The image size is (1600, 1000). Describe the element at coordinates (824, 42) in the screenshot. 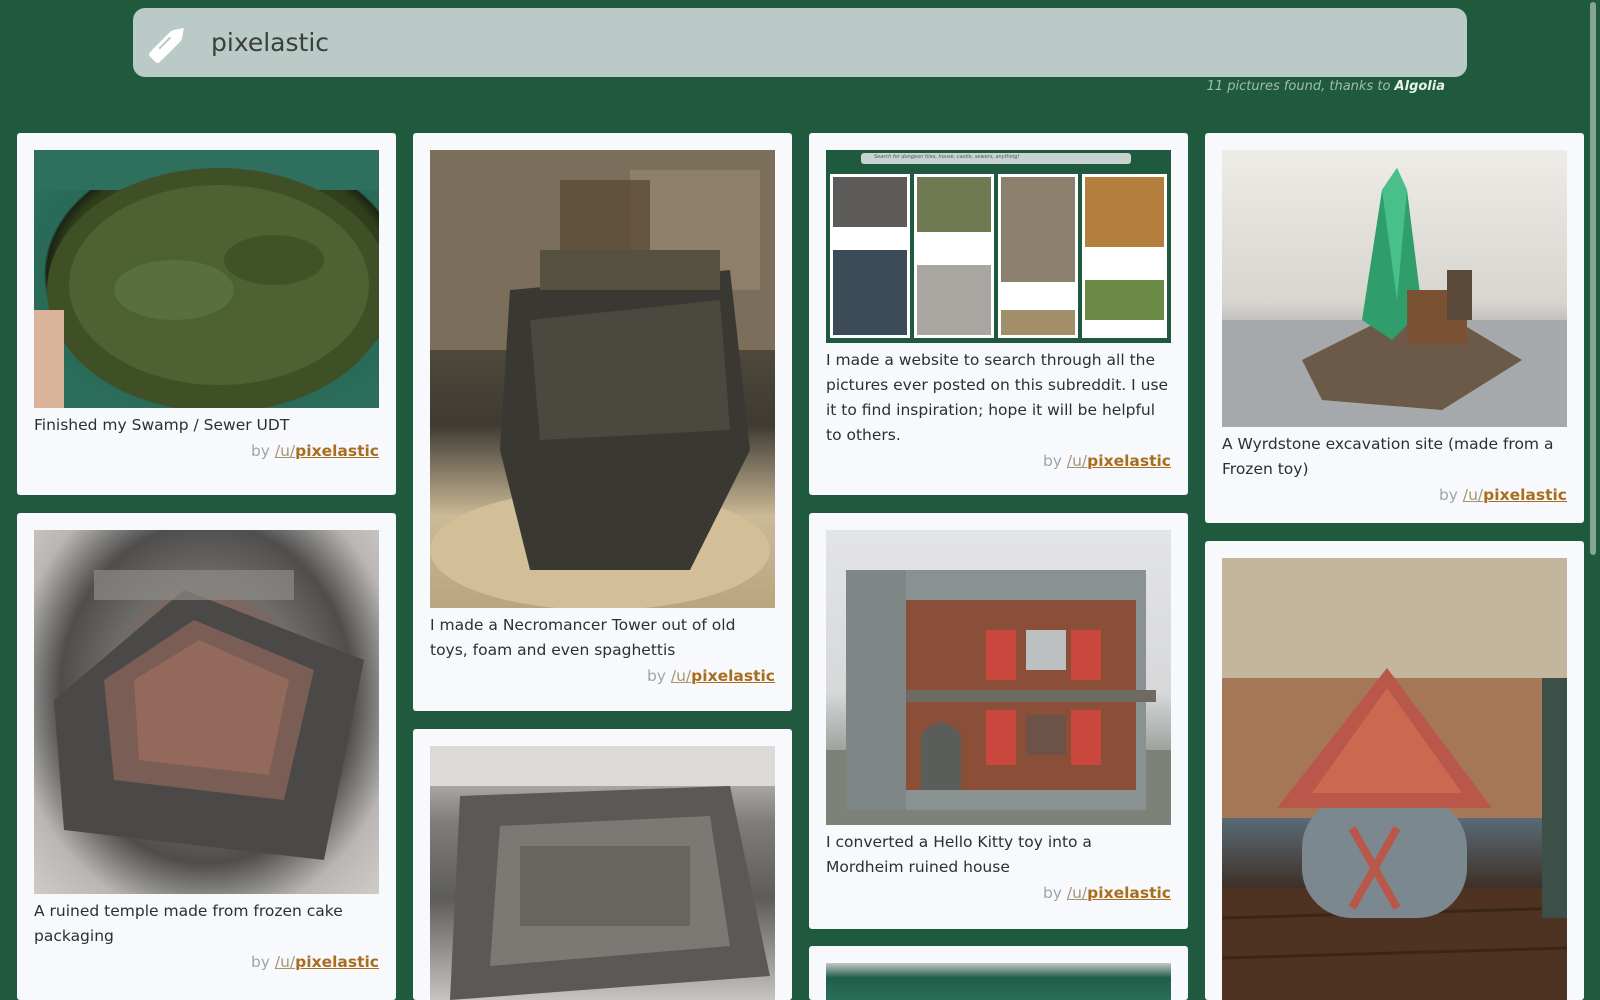

I see `search-input` at that location.